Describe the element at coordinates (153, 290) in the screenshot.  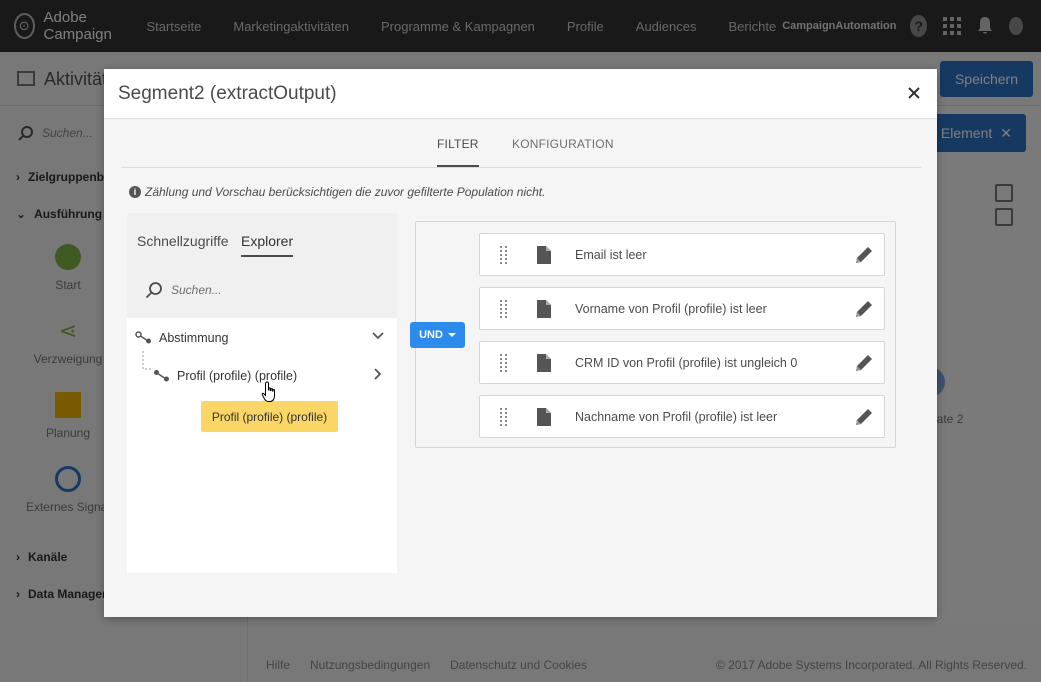
I see `search-icon` at that location.